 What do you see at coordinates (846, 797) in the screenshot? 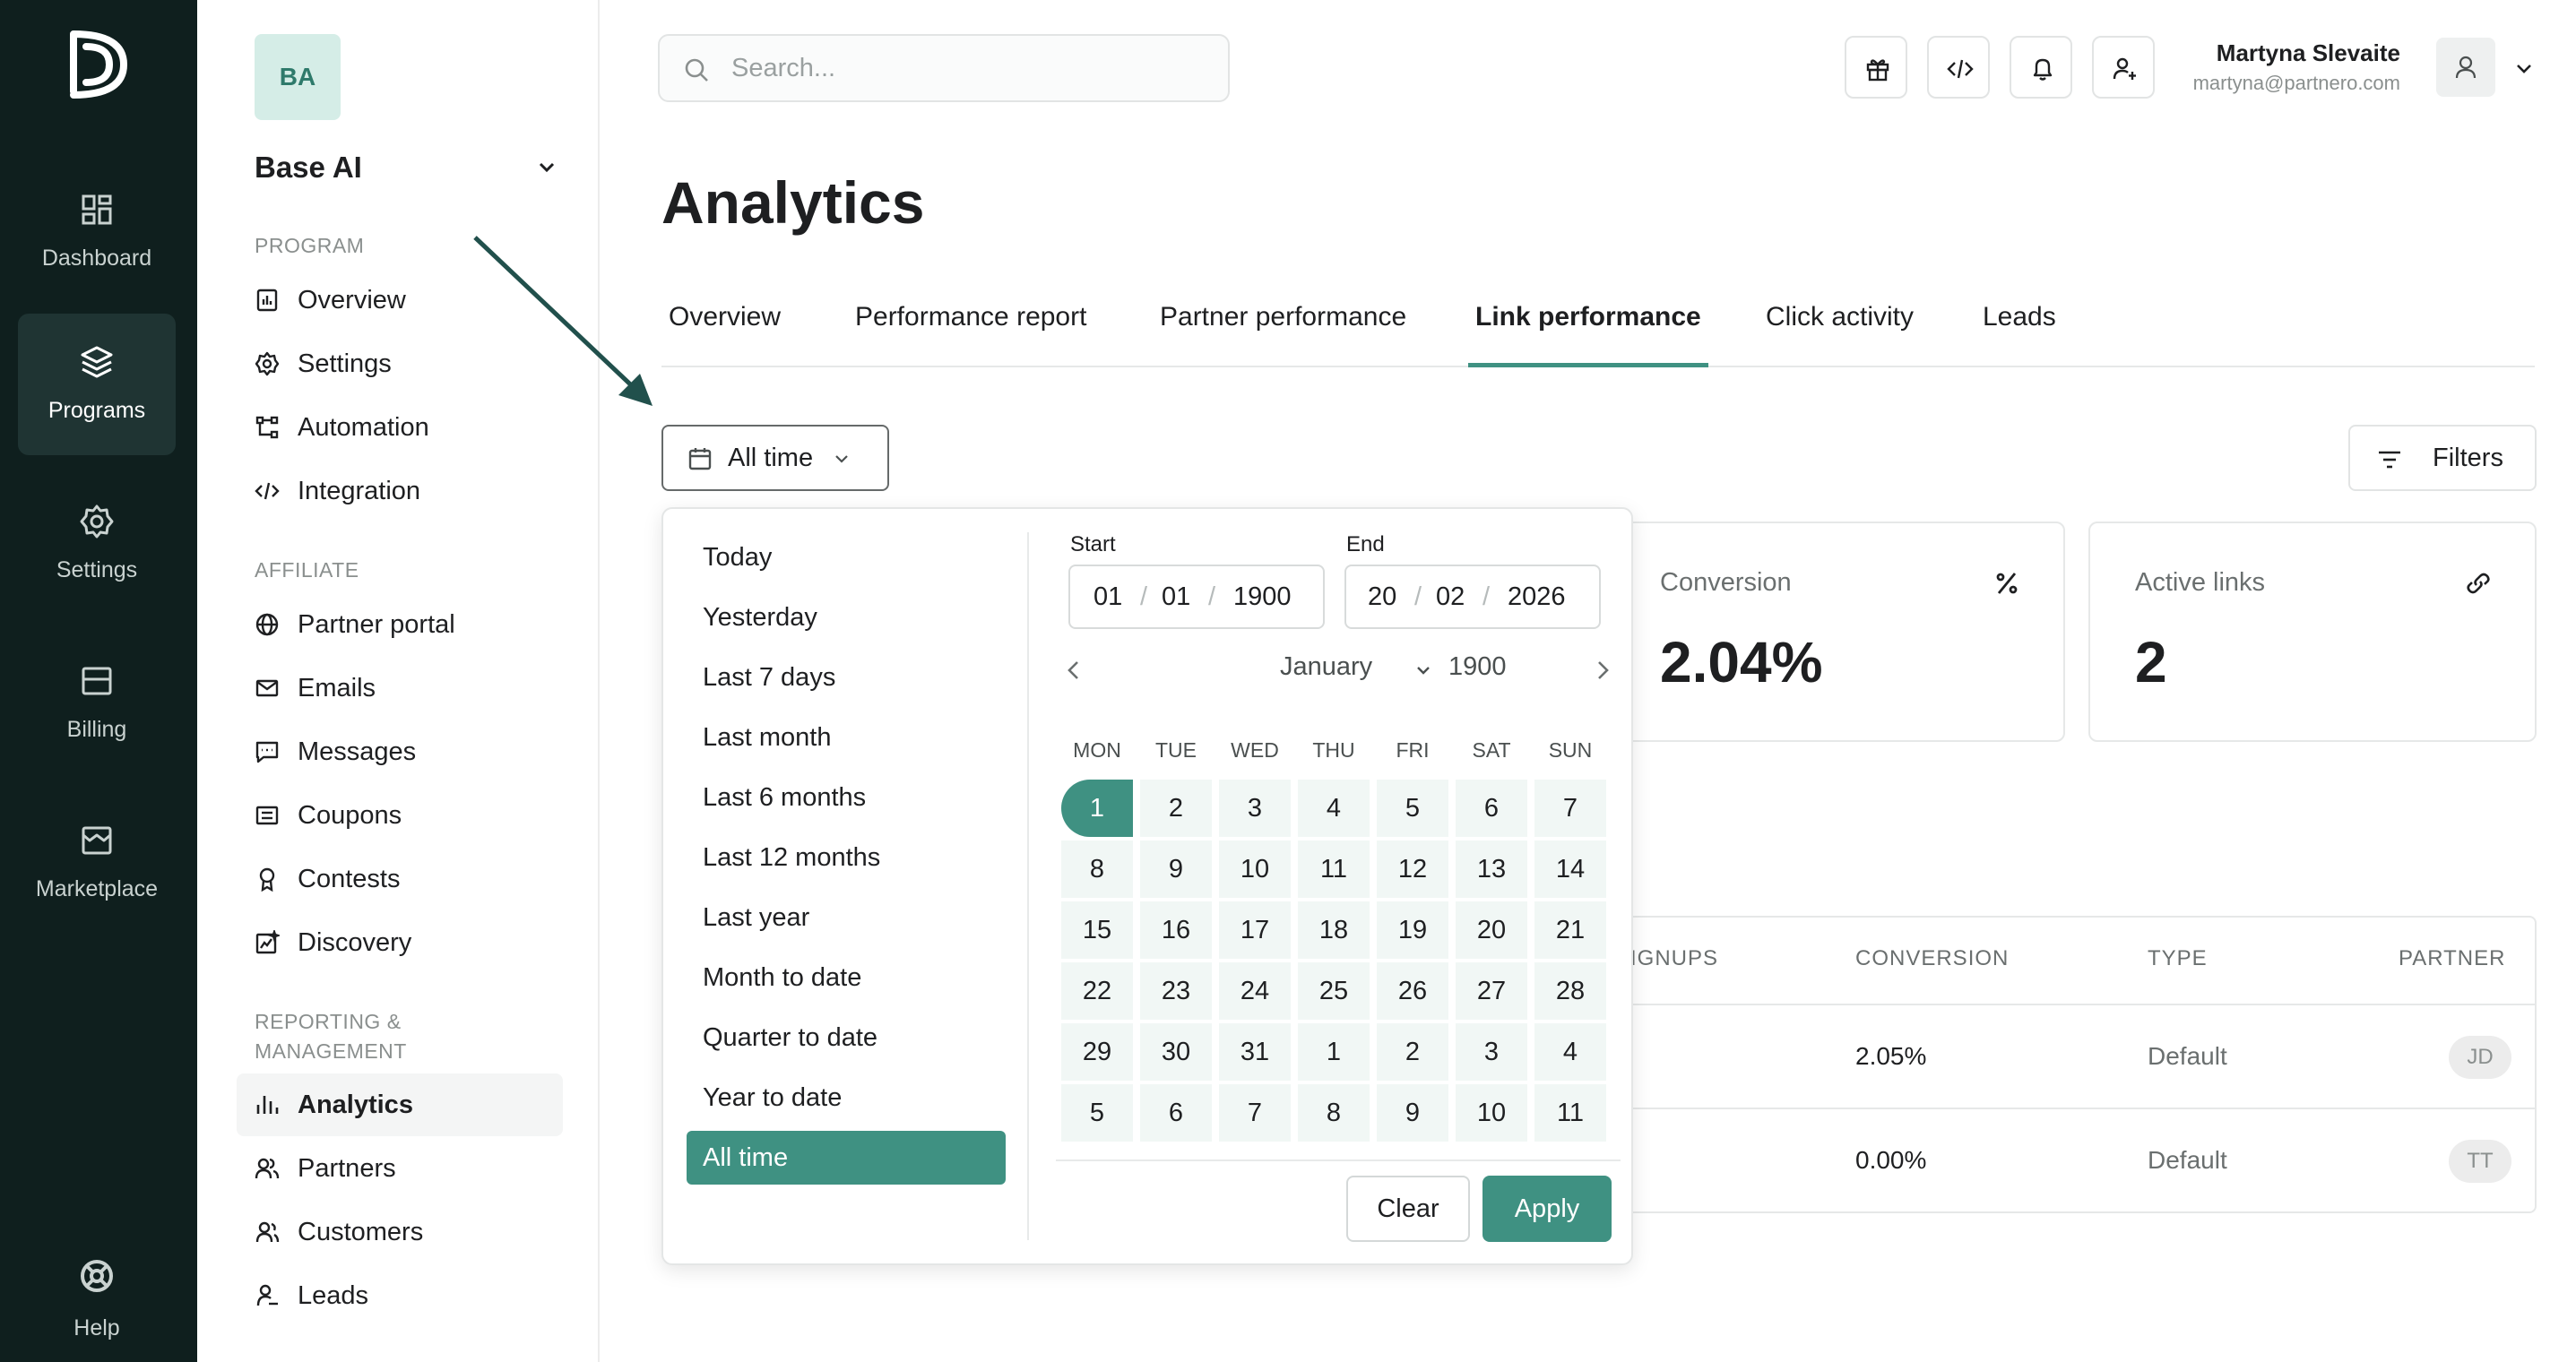
I see `preset-last-6-months: Last 6 months` at bounding box center [846, 797].